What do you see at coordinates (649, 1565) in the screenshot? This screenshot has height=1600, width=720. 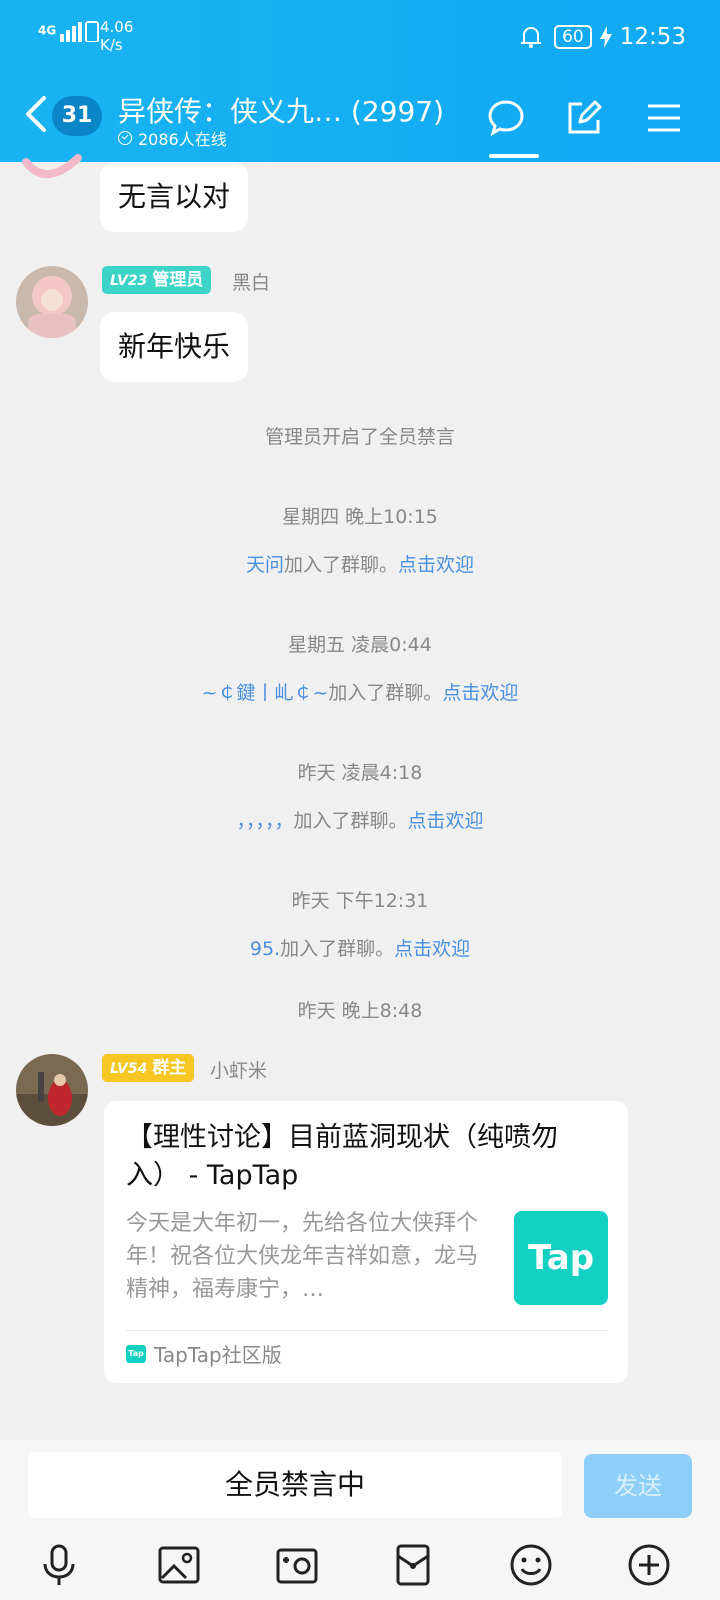 I see `plus-icon` at bounding box center [649, 1565].